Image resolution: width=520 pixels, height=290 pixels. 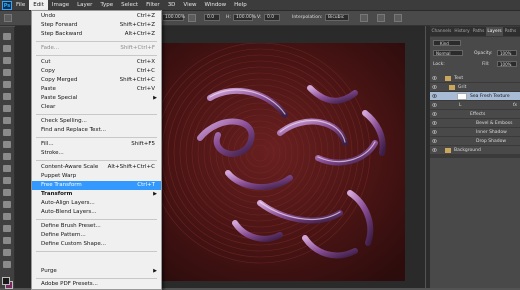 I want to click on layer-row-l: L fx, so click(x=475, y=105).